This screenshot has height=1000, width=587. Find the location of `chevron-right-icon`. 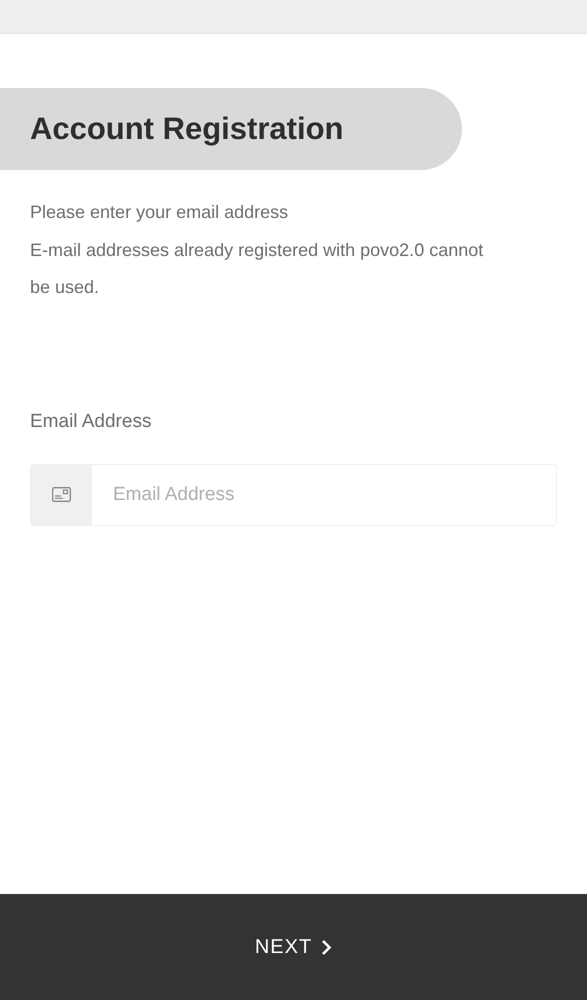

chevron-right-icon is located at coordinates (326, 947).